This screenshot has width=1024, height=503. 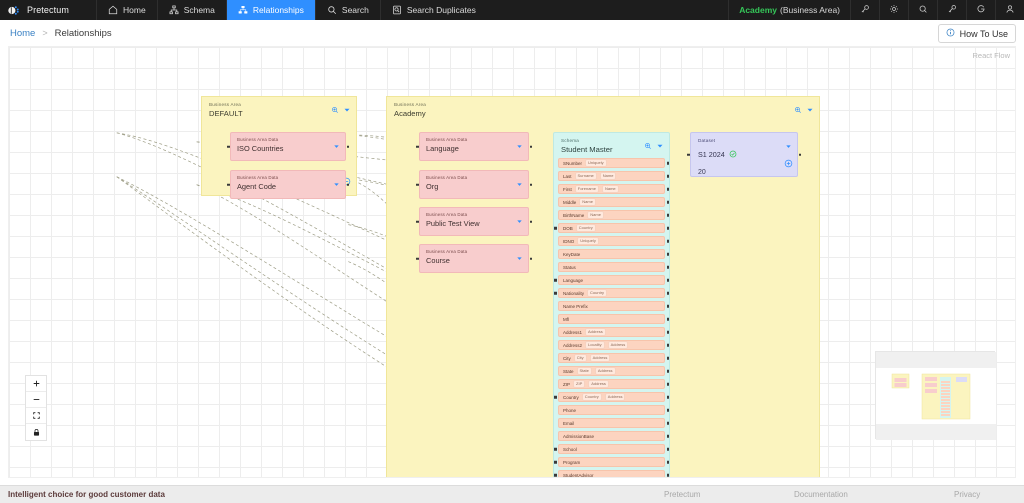 I want to click on schema-field-row: Address1 Address, so click(x=613, y=332).